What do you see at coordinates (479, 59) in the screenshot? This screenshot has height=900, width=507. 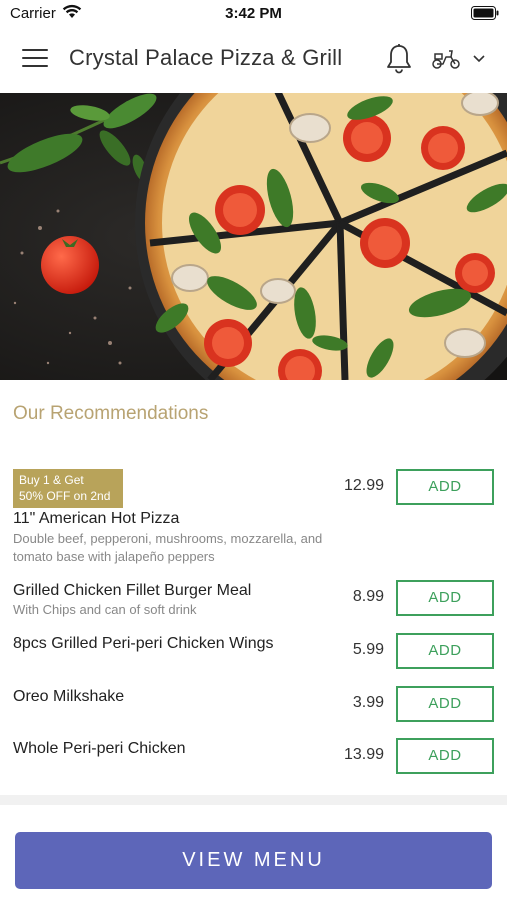 I see `chevron-down-icon` at bounding box center [479, 59].